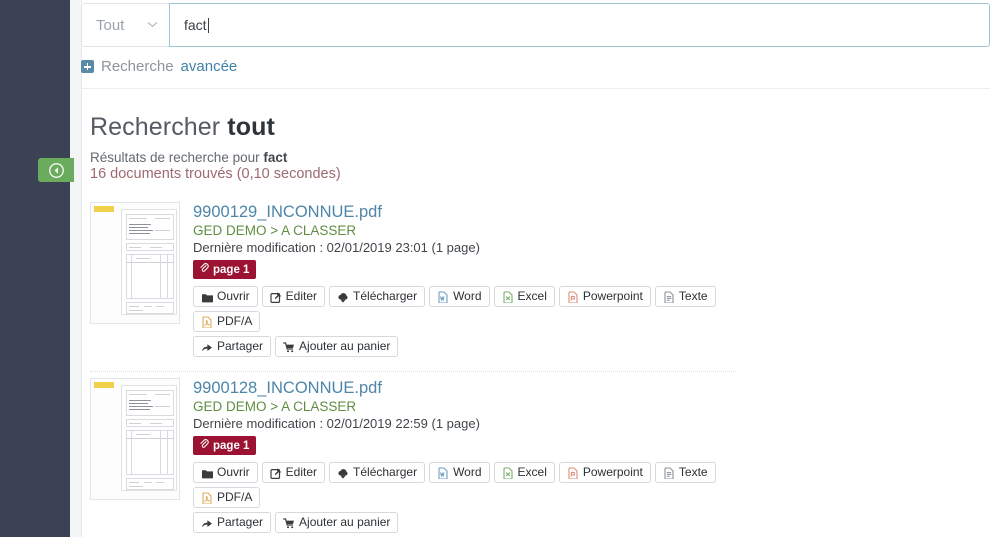 This screenshot has width=990, height=537. What do you see at coordinates (464, 212) in the screenshot?
I see `result-title-link: 9900129_INCONNUE.pdf` at bounding box center [464, 212].